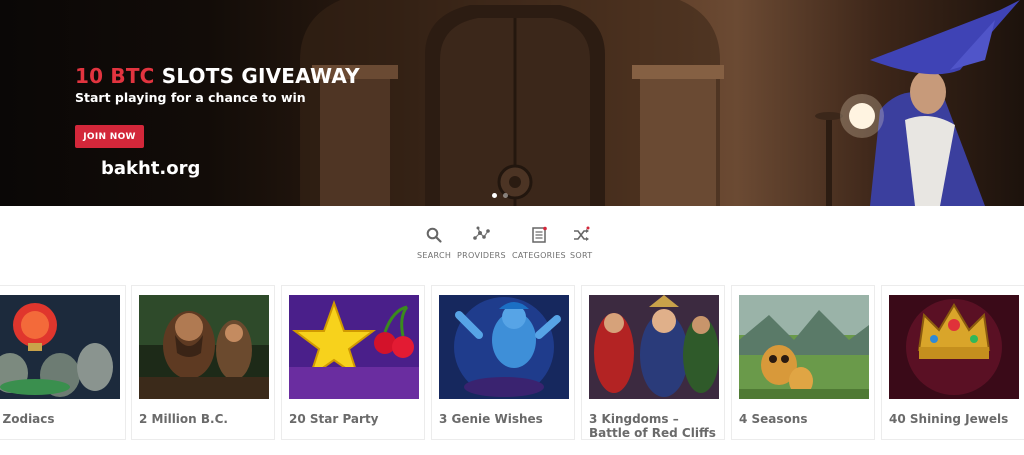 This screenshot has height=455, width=1024. I want to click on sort-icon, so click(582, 233).